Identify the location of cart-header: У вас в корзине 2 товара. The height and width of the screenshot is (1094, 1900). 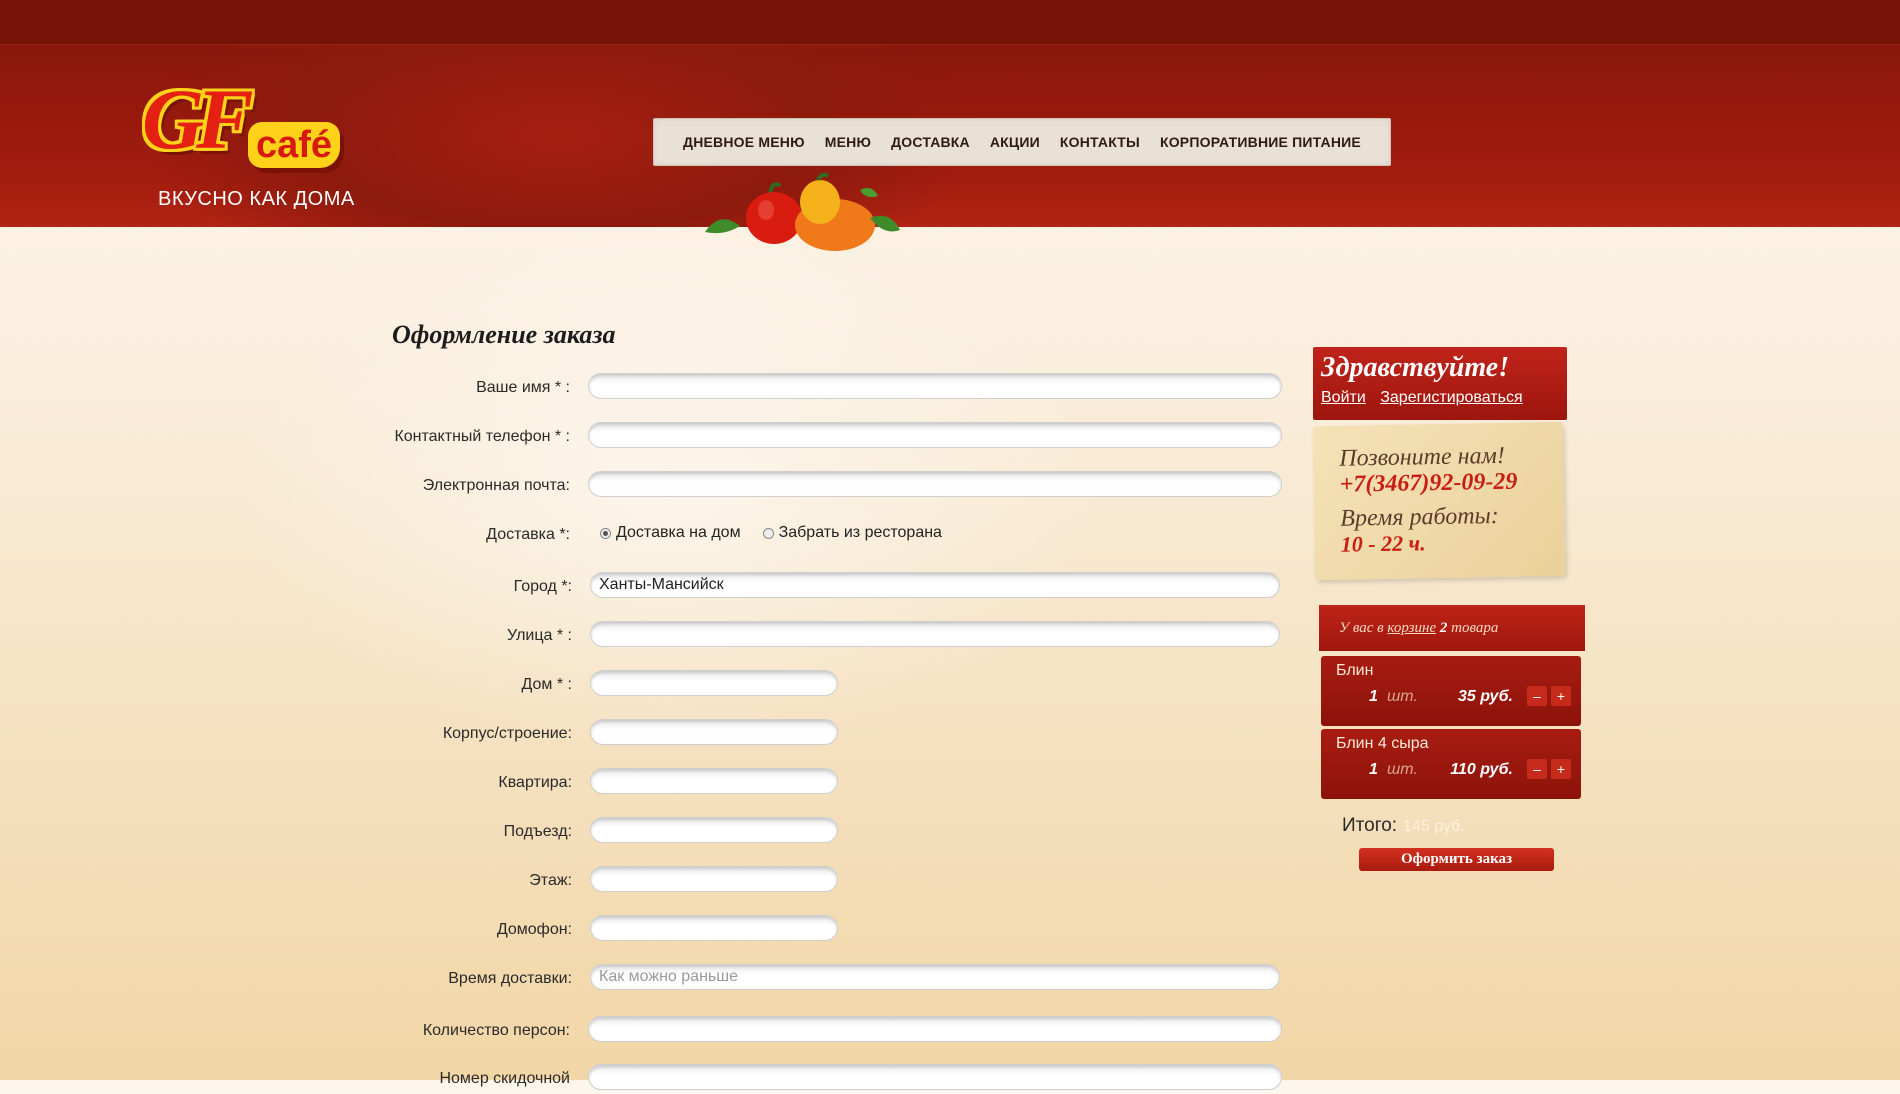
(1452, 628).